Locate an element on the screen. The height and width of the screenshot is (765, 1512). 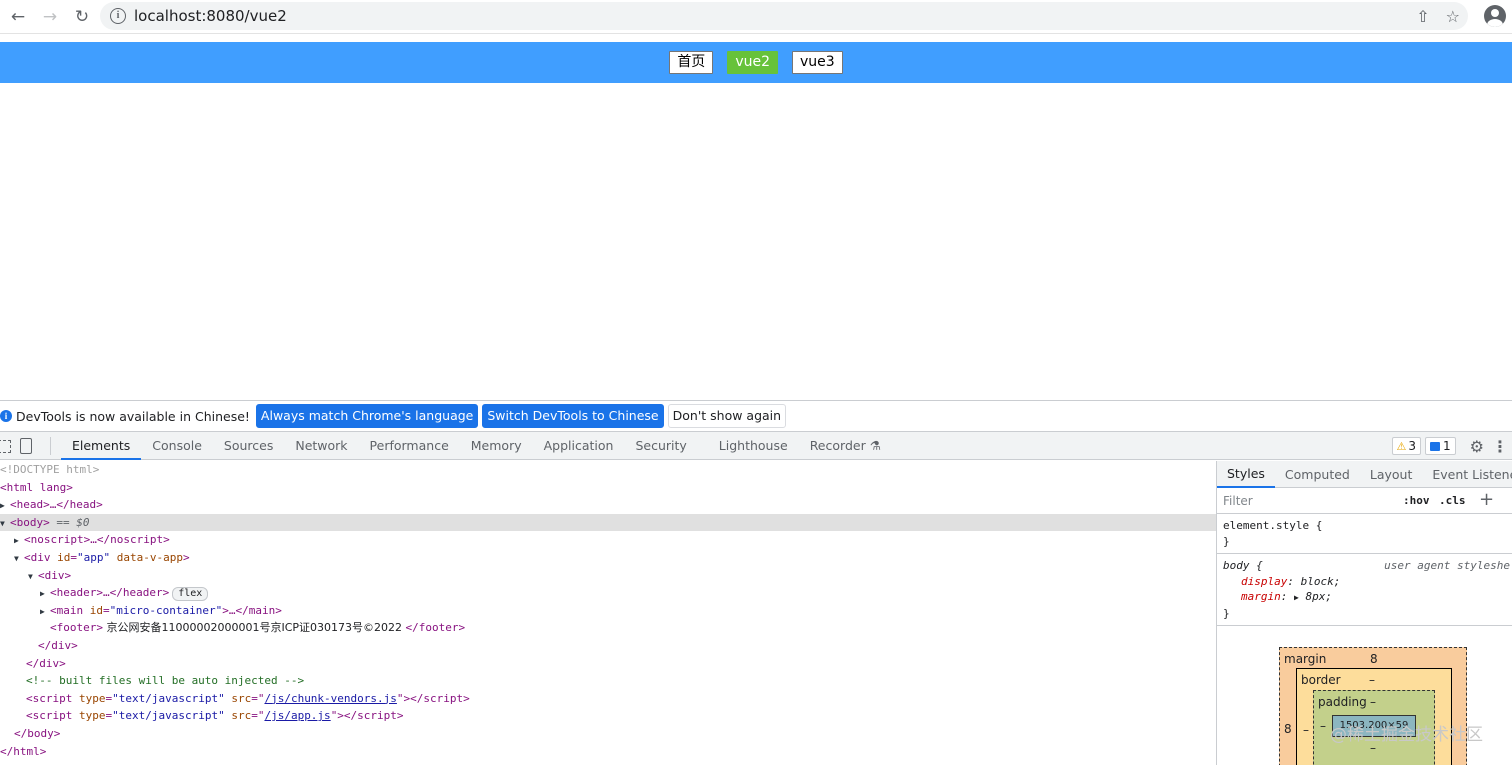
body-close-tag: </body> is located at coordinates (37, 733).